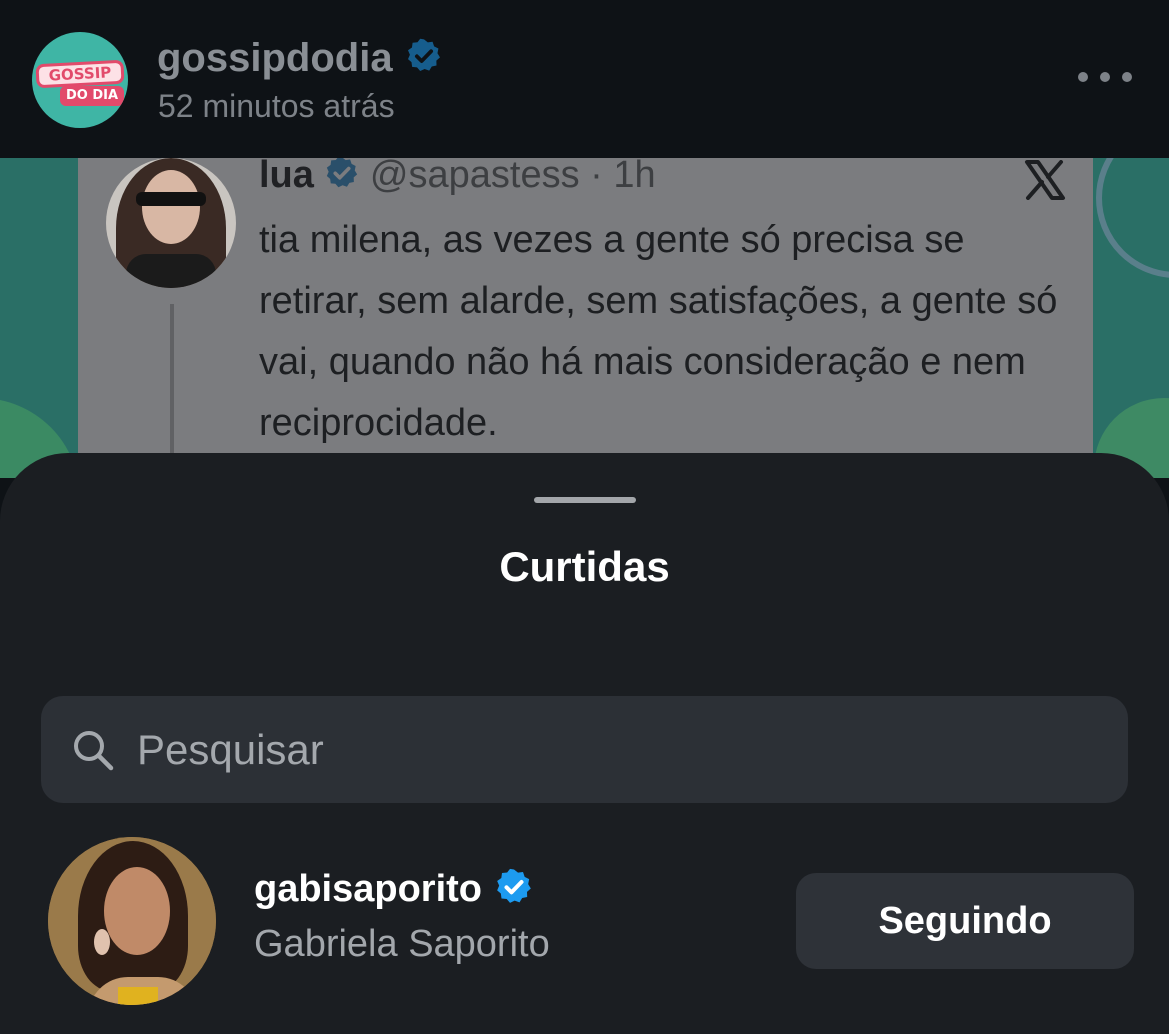 The image size is (1169, 1034). I want to click on search-bar, so click(584, 749).